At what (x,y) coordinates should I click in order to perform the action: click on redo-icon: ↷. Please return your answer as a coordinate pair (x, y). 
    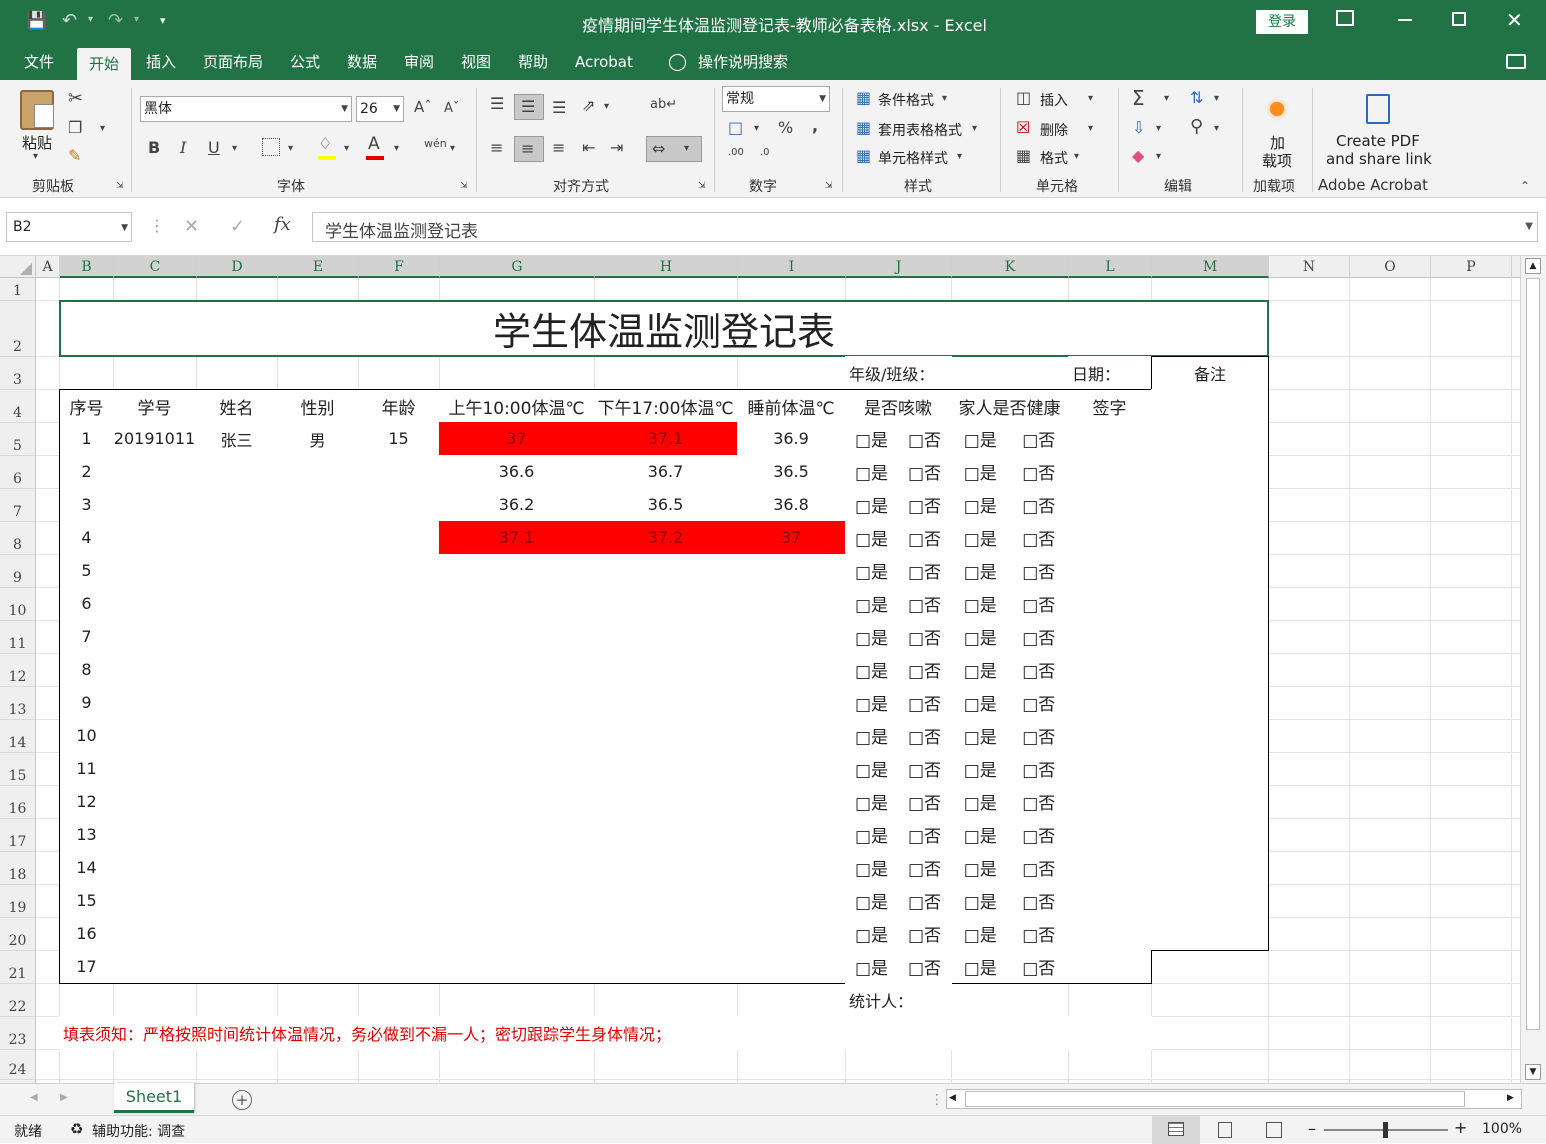
    Looking at the image, I should click on (115, 20).